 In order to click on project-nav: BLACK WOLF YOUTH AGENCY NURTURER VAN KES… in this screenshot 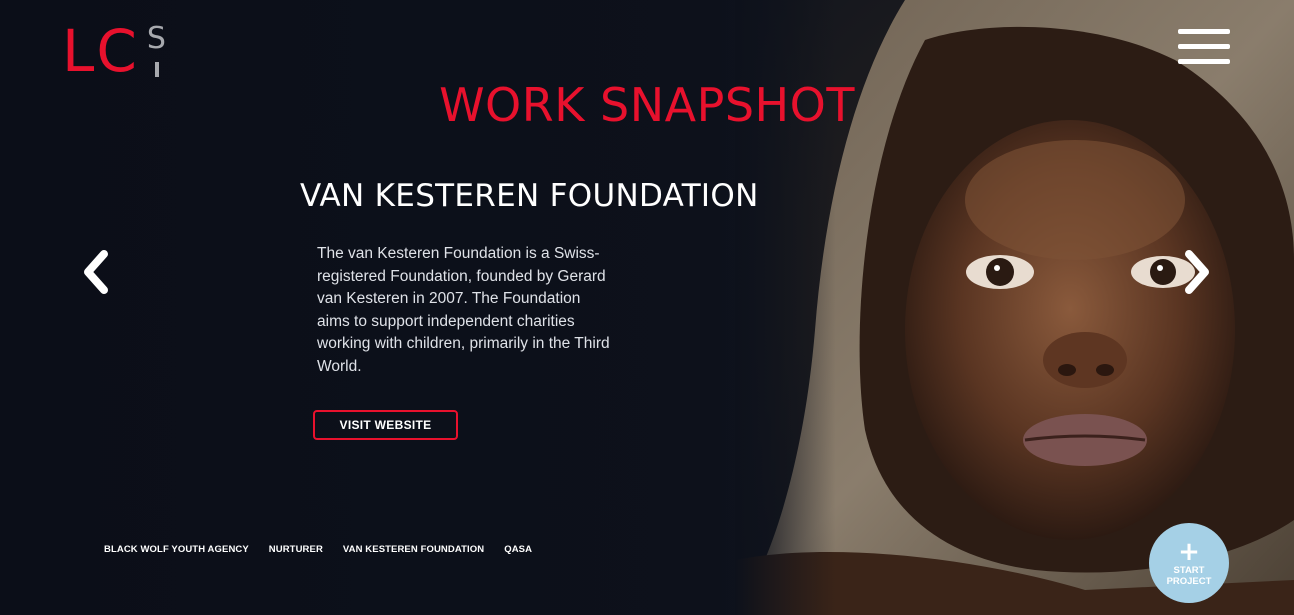, I will do `click(328, 549)`.